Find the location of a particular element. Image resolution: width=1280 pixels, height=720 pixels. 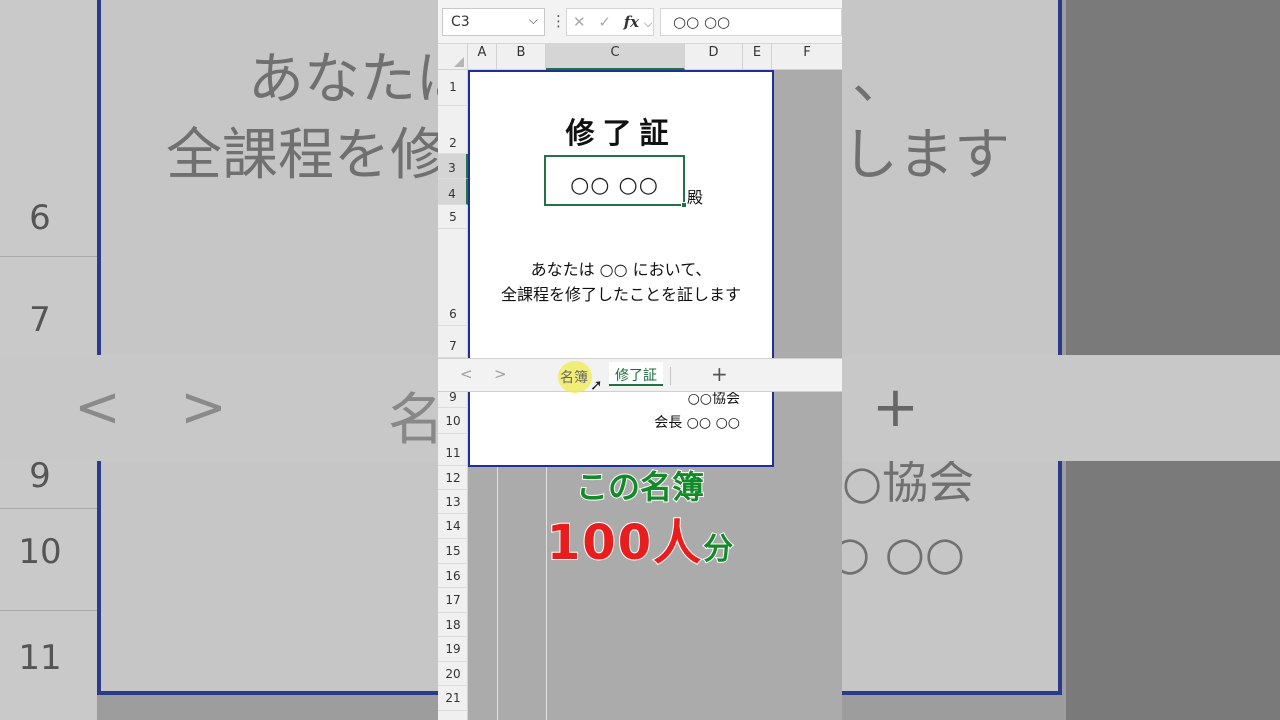

bg-text-line1-end: 、 is located at coordinates (880, 79).